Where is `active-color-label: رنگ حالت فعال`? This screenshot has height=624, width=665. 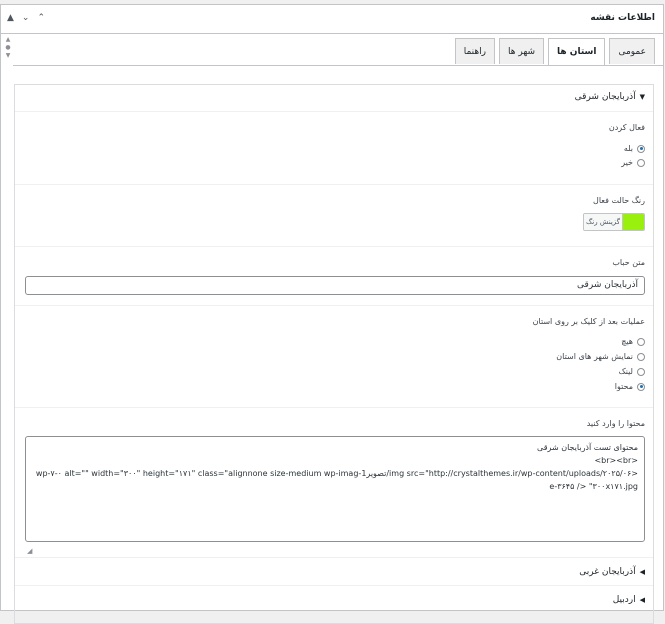
active-color-label: رنگ حالت فعال is located at coordinates (619, 200).